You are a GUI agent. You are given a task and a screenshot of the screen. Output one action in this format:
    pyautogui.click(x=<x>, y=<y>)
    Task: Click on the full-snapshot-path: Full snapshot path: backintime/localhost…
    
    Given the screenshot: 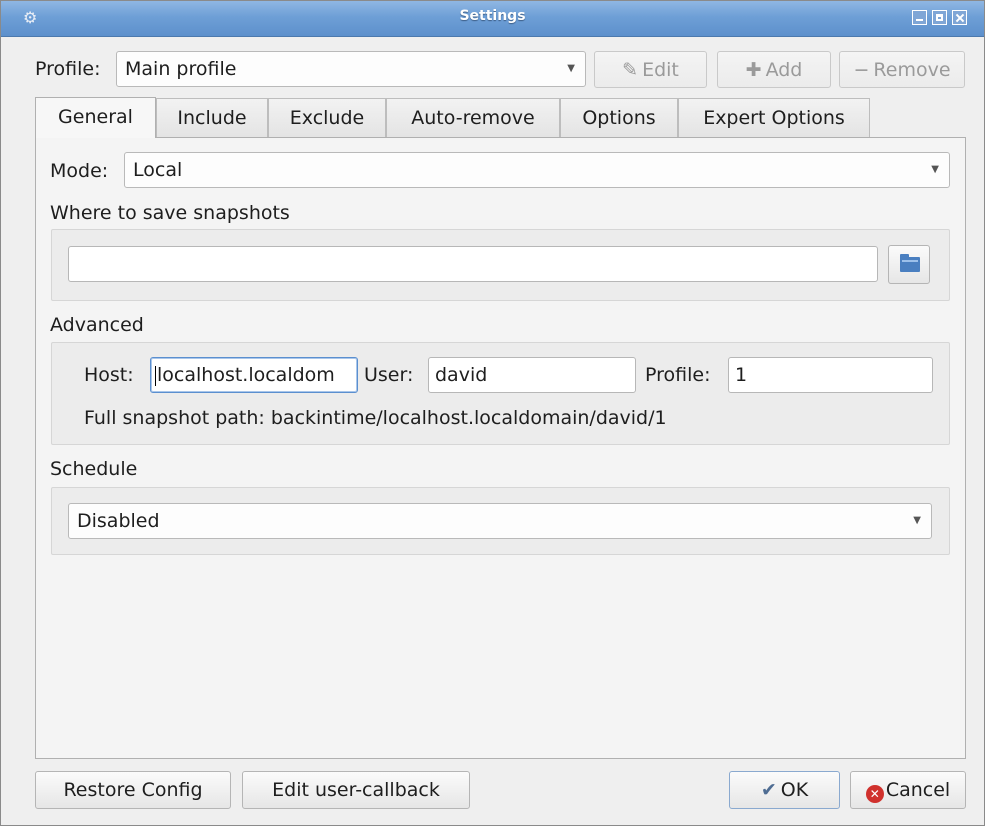 What is the action you would take?
    pyautogui.click(x=375, y=418)
    